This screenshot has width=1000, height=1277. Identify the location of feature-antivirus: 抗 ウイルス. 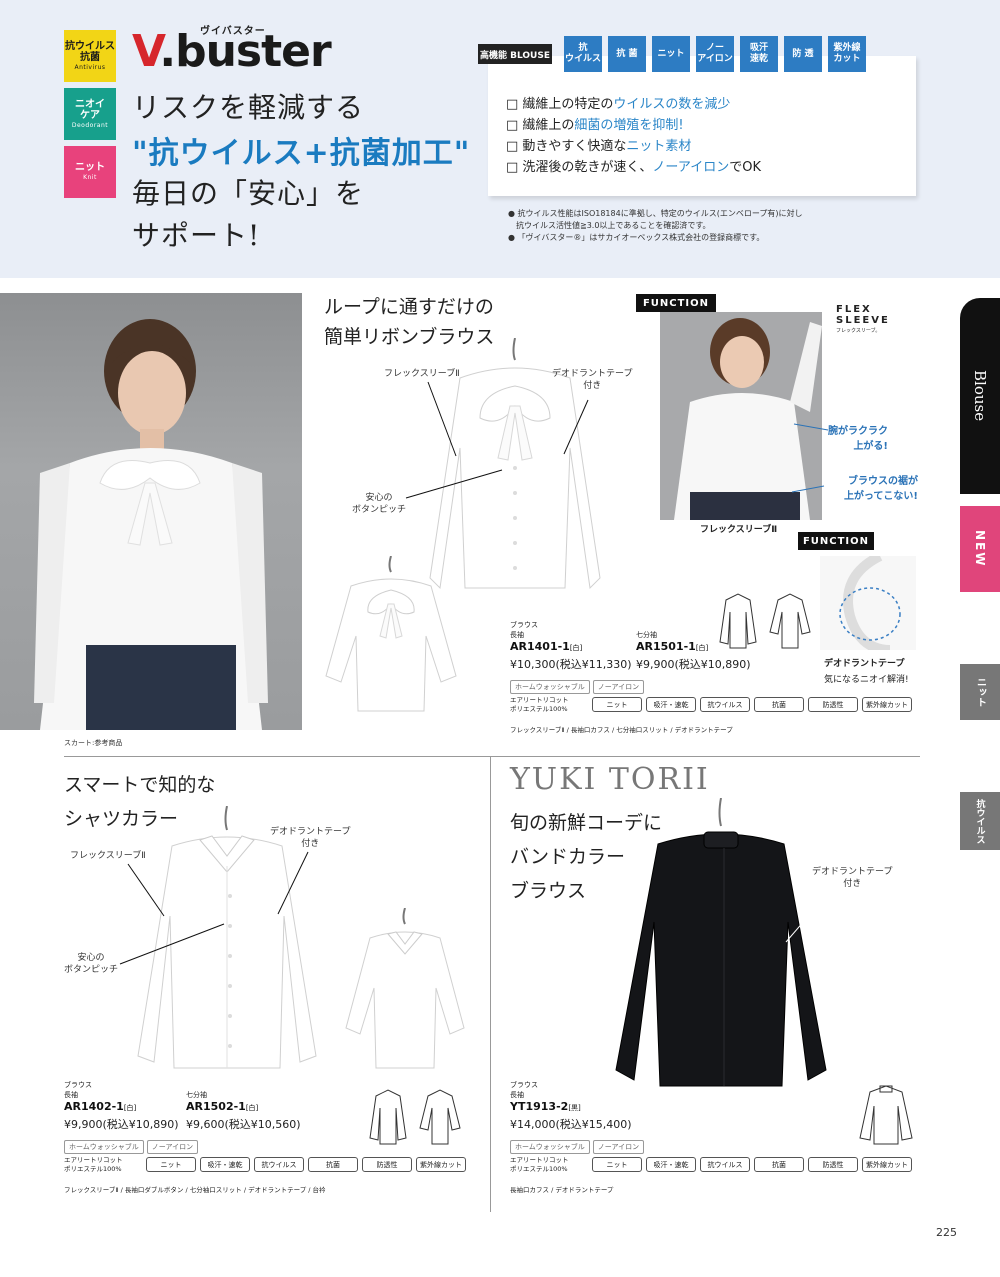
(583, 54).